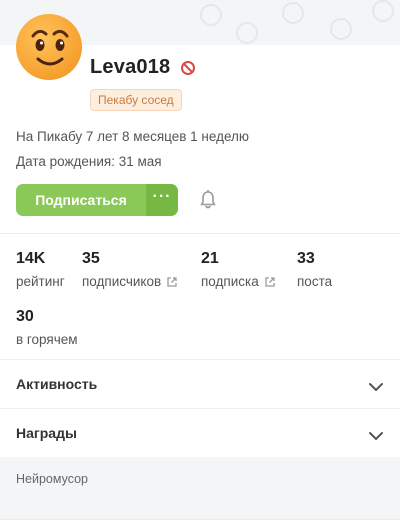 Image resolution: width=400 pixels, height=526 pixels. I want to click on bottom-strip, so click(200, 522).